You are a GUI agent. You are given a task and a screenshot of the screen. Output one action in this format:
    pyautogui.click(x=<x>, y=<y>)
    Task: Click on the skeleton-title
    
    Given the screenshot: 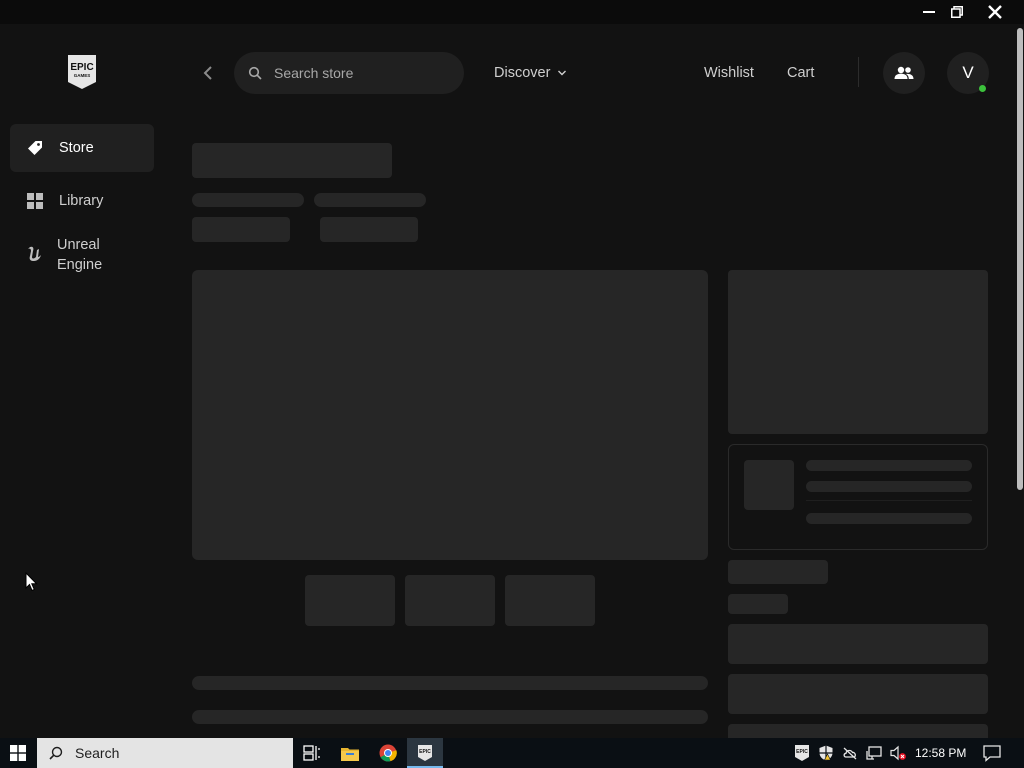 What is the action you would take?
    pyautogui.click(x=292, y=160)
    